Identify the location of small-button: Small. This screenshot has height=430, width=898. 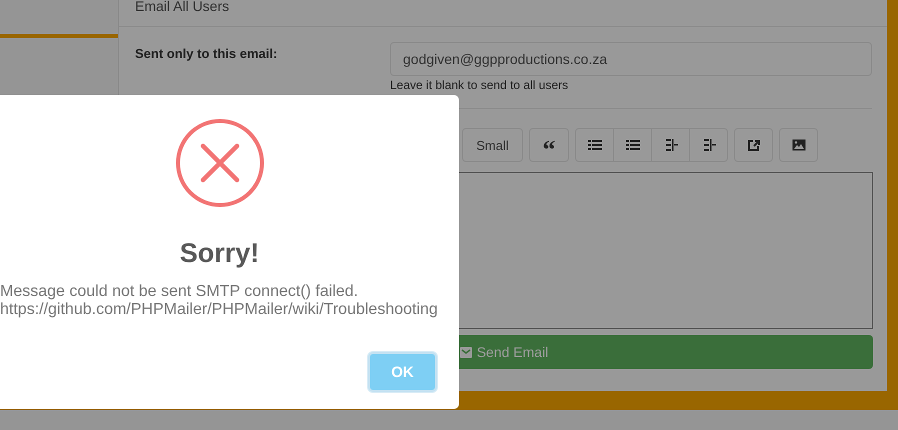
(492, 145).